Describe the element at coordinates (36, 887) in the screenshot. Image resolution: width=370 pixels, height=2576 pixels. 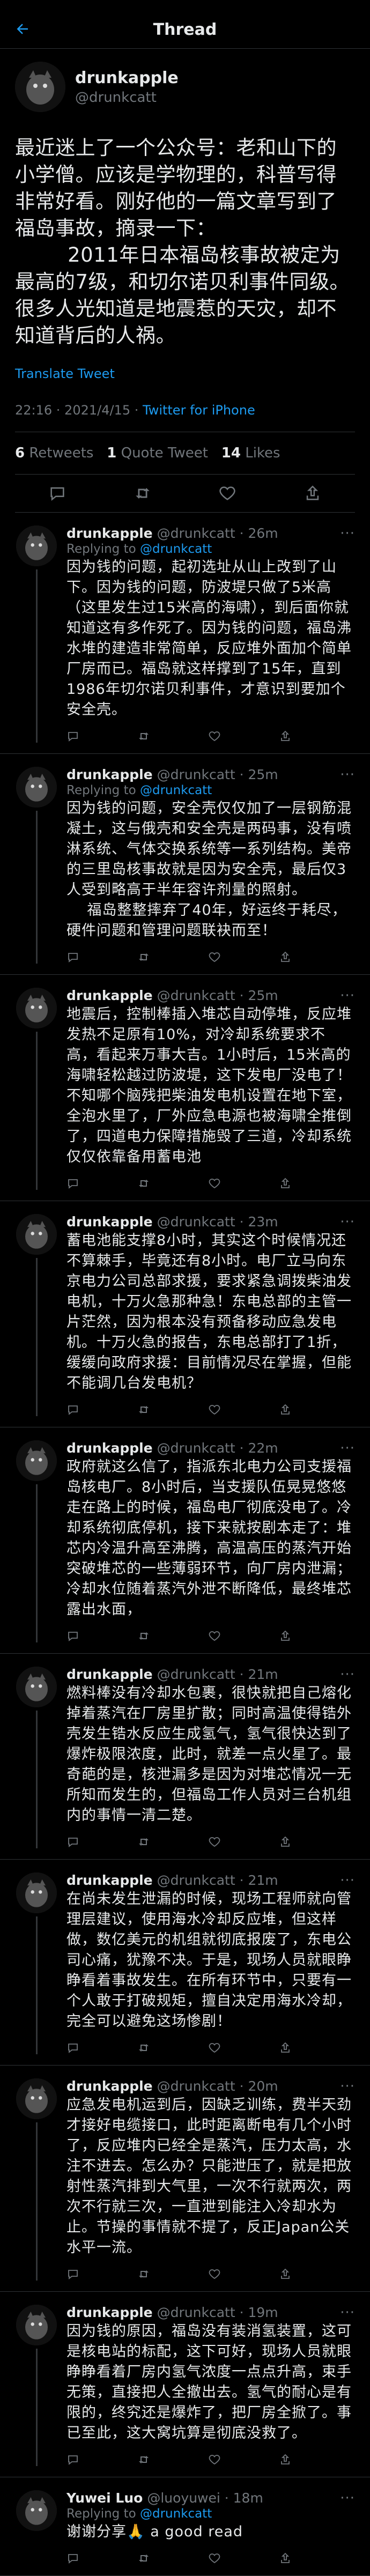
I see `thread-line` at that location.